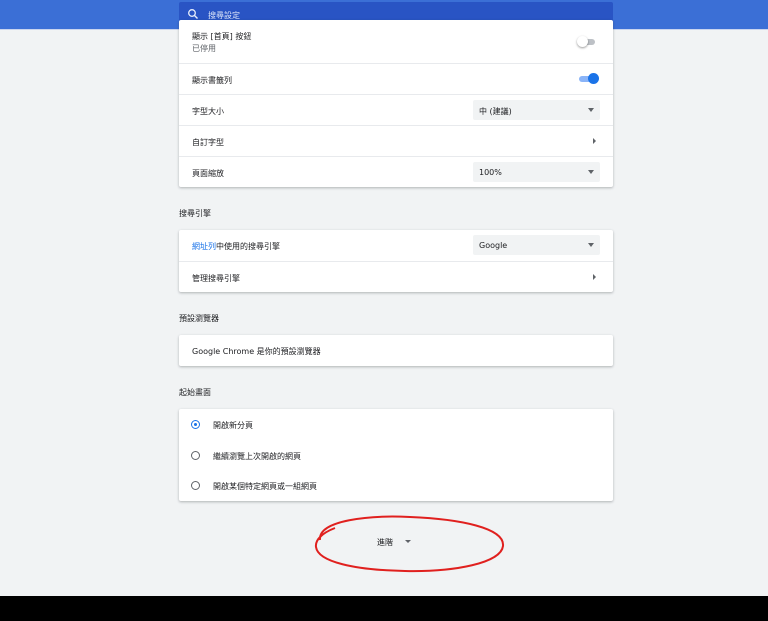 This screenshot has width=768, height=621. What do you see at coordinates (384, 608) in the screenshot?
I see `bottom-black-band` at bounding box center [384, 608].